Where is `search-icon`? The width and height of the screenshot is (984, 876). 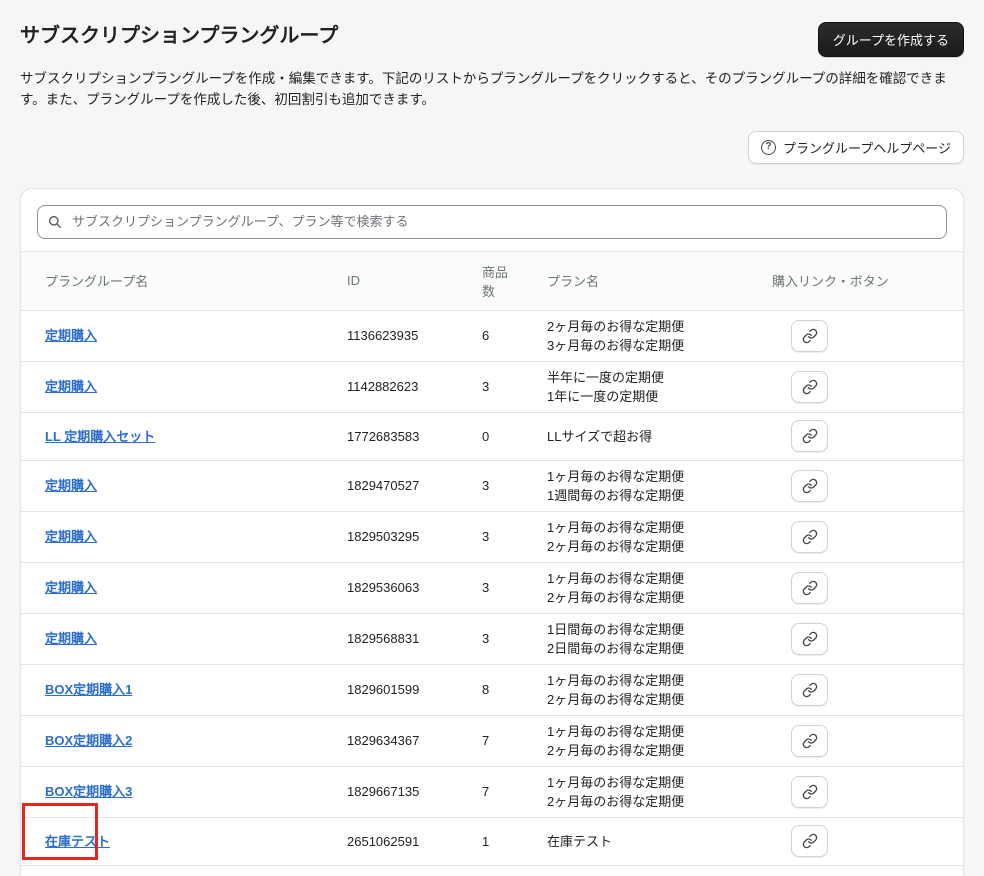 search-icon is located at coordinates (54, 221).